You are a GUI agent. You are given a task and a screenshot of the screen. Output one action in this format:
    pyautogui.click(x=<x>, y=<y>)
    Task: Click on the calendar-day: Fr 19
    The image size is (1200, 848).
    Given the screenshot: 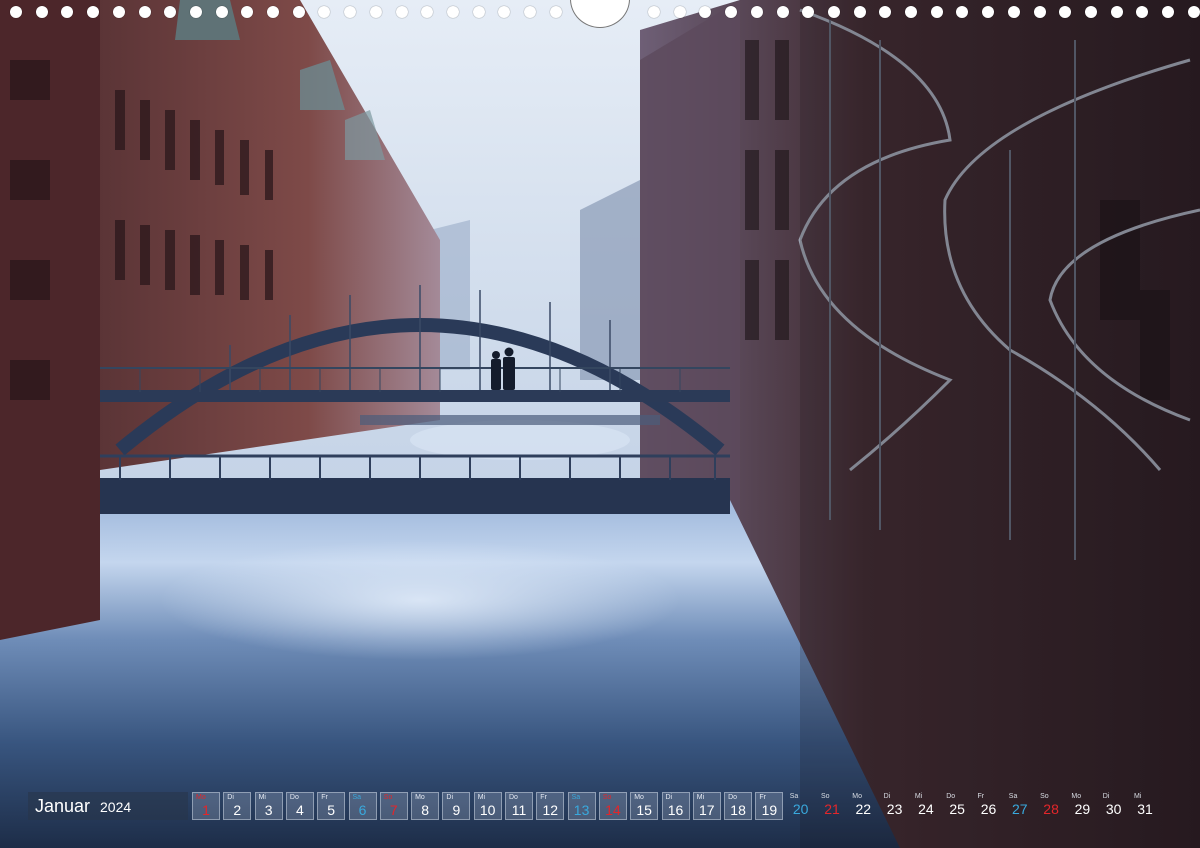 What is the action you would take?
    pyautogui.click(x=769, y=806)
    